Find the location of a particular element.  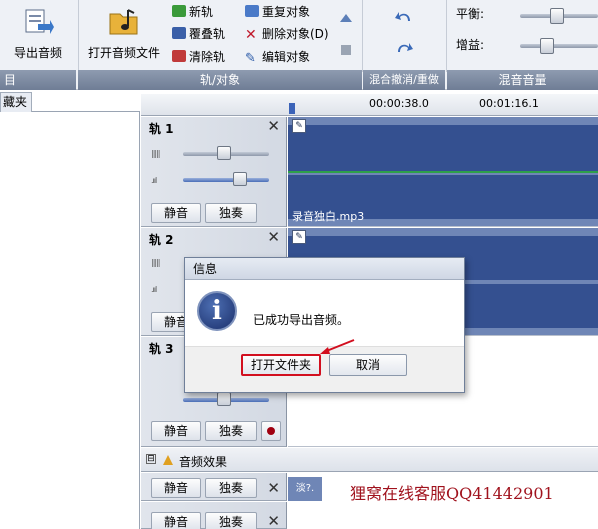

undo-icon is located at coordinates (404, 16).